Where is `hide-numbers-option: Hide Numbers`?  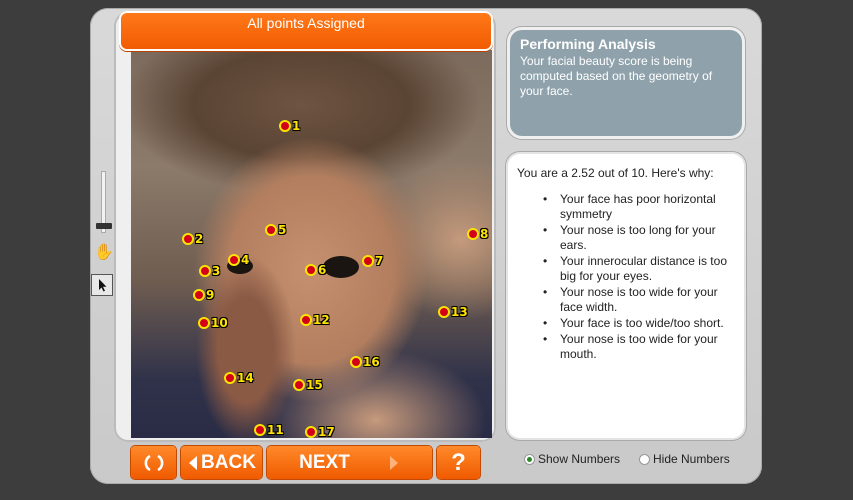
hide-numbers-option: Hide Numbers is located at coordinates (684, 459).